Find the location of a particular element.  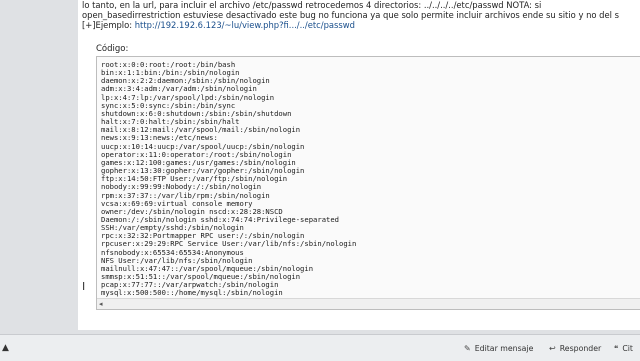

cite-label: Cit is located at coordinates (627, 348).